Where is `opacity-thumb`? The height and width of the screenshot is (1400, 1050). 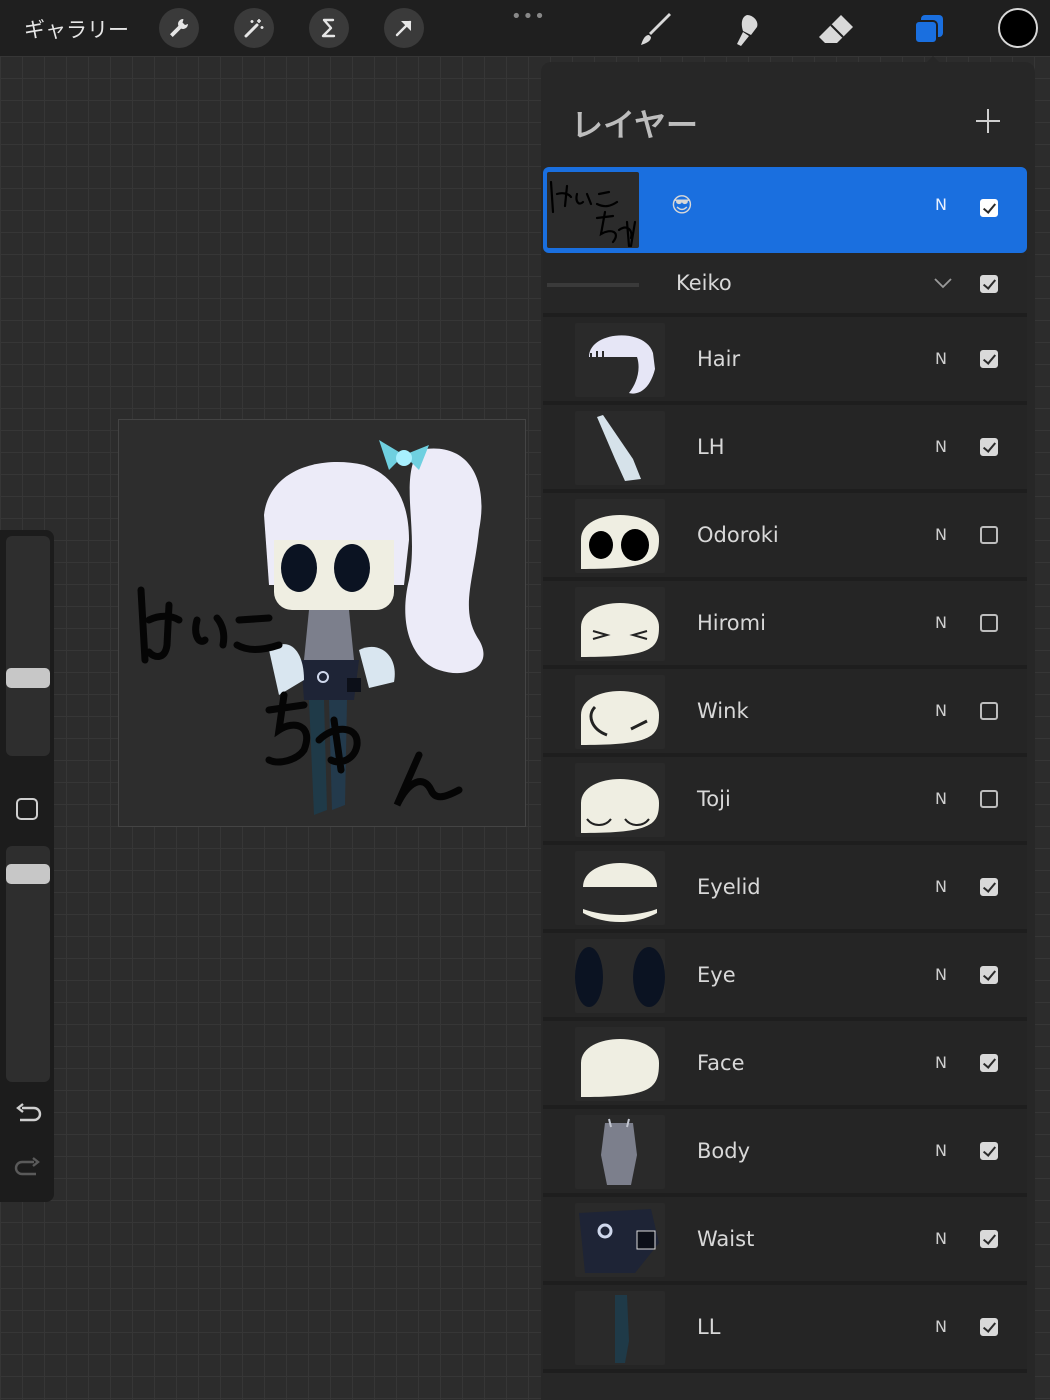 opacity-thumb is located at coordinates (28, 874).